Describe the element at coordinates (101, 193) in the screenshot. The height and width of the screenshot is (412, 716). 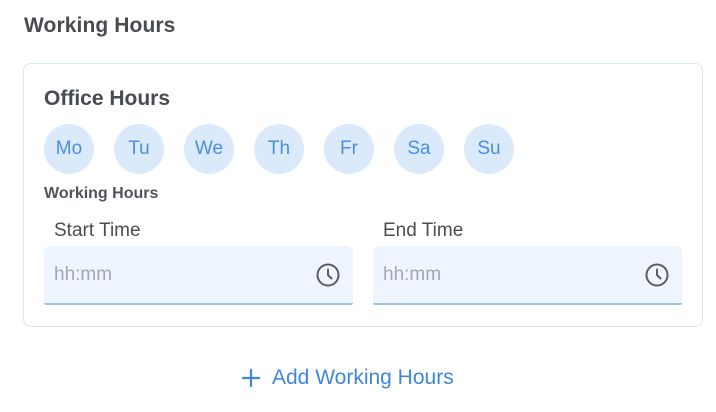
I see `working-hours-subtitle: Working Hours` at that location.